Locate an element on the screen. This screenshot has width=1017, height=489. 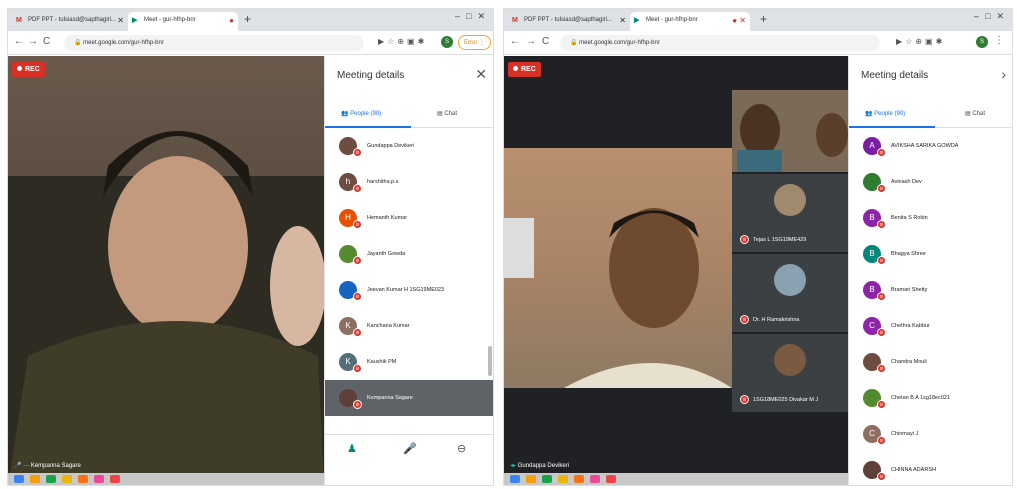
participant-name: ⊘ Tejas L 1SG19ME429 is located at coordinates (773, 239).